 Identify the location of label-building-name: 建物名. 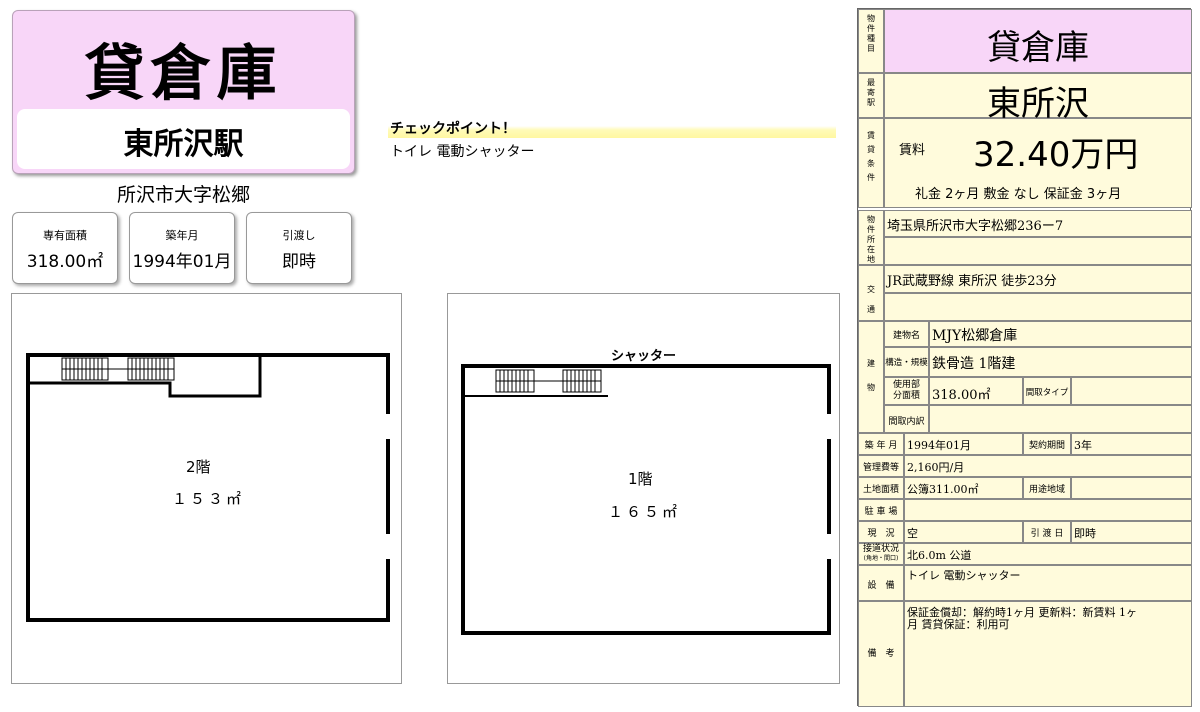
(906, 334).